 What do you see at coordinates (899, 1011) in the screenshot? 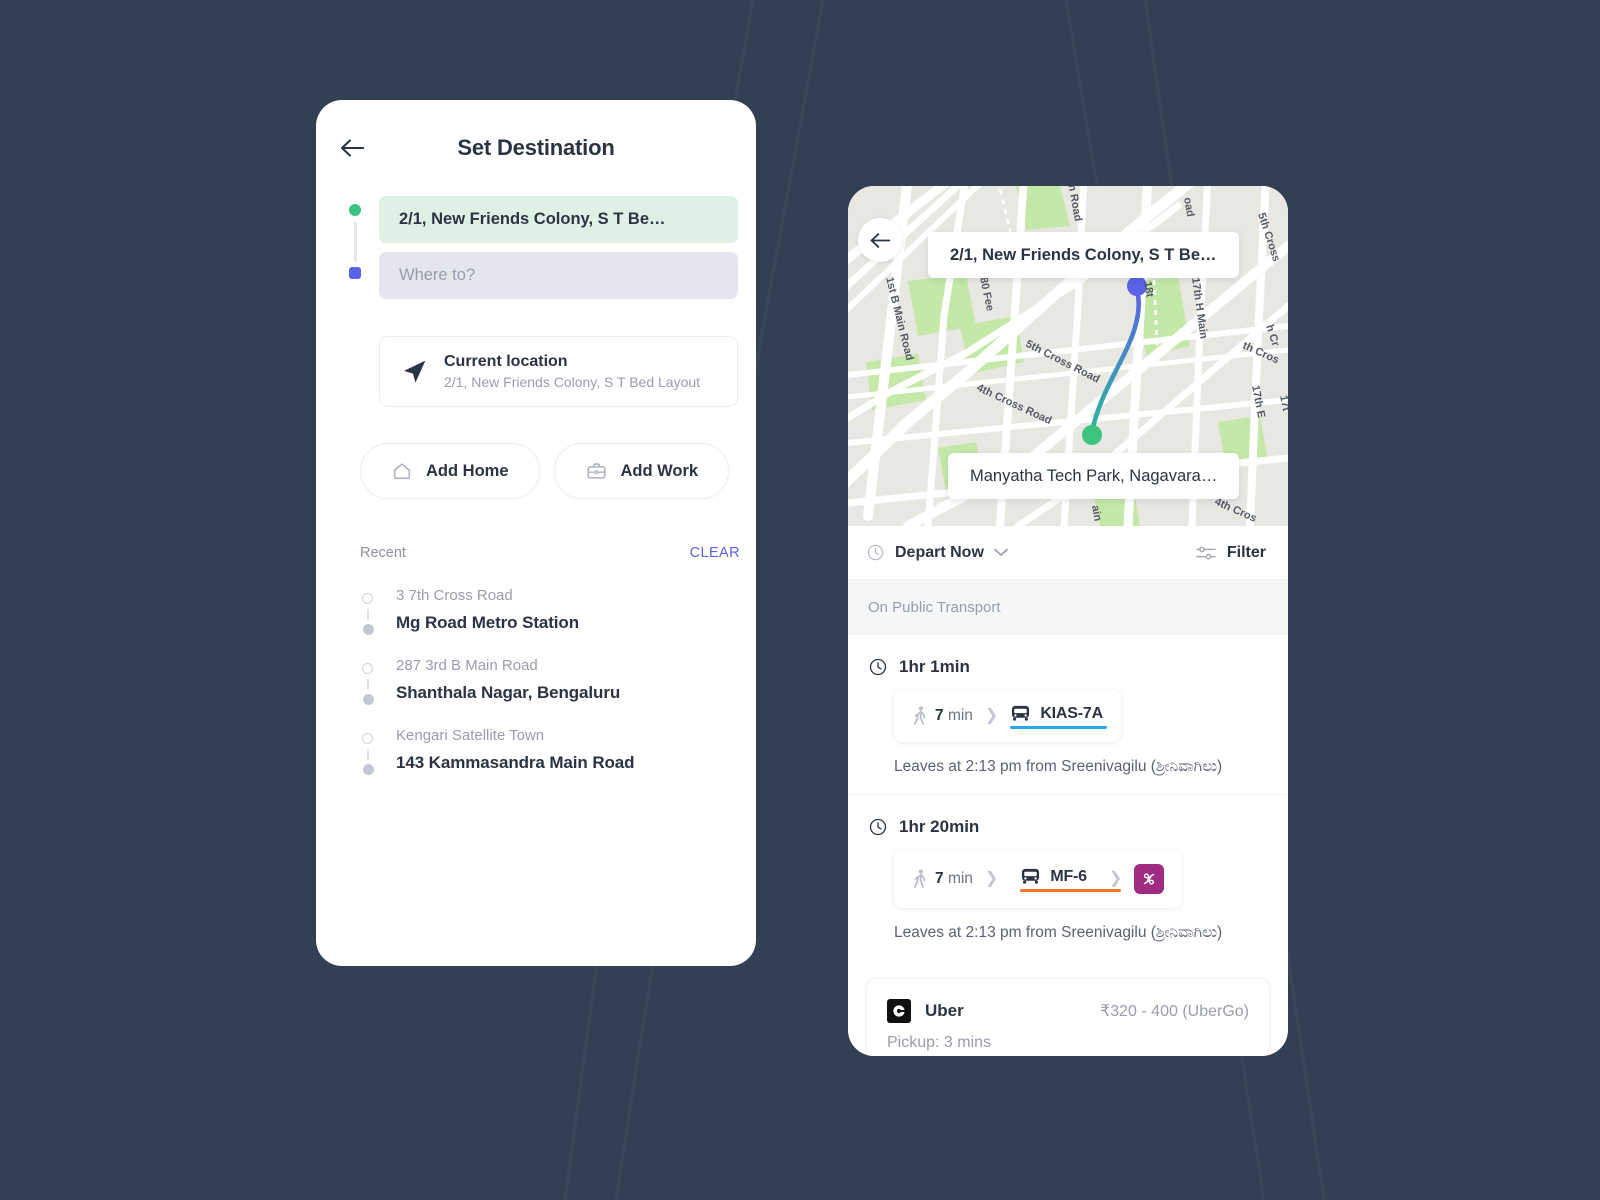
I see `uber-logo-icon` at bounding box center [899, 1011].